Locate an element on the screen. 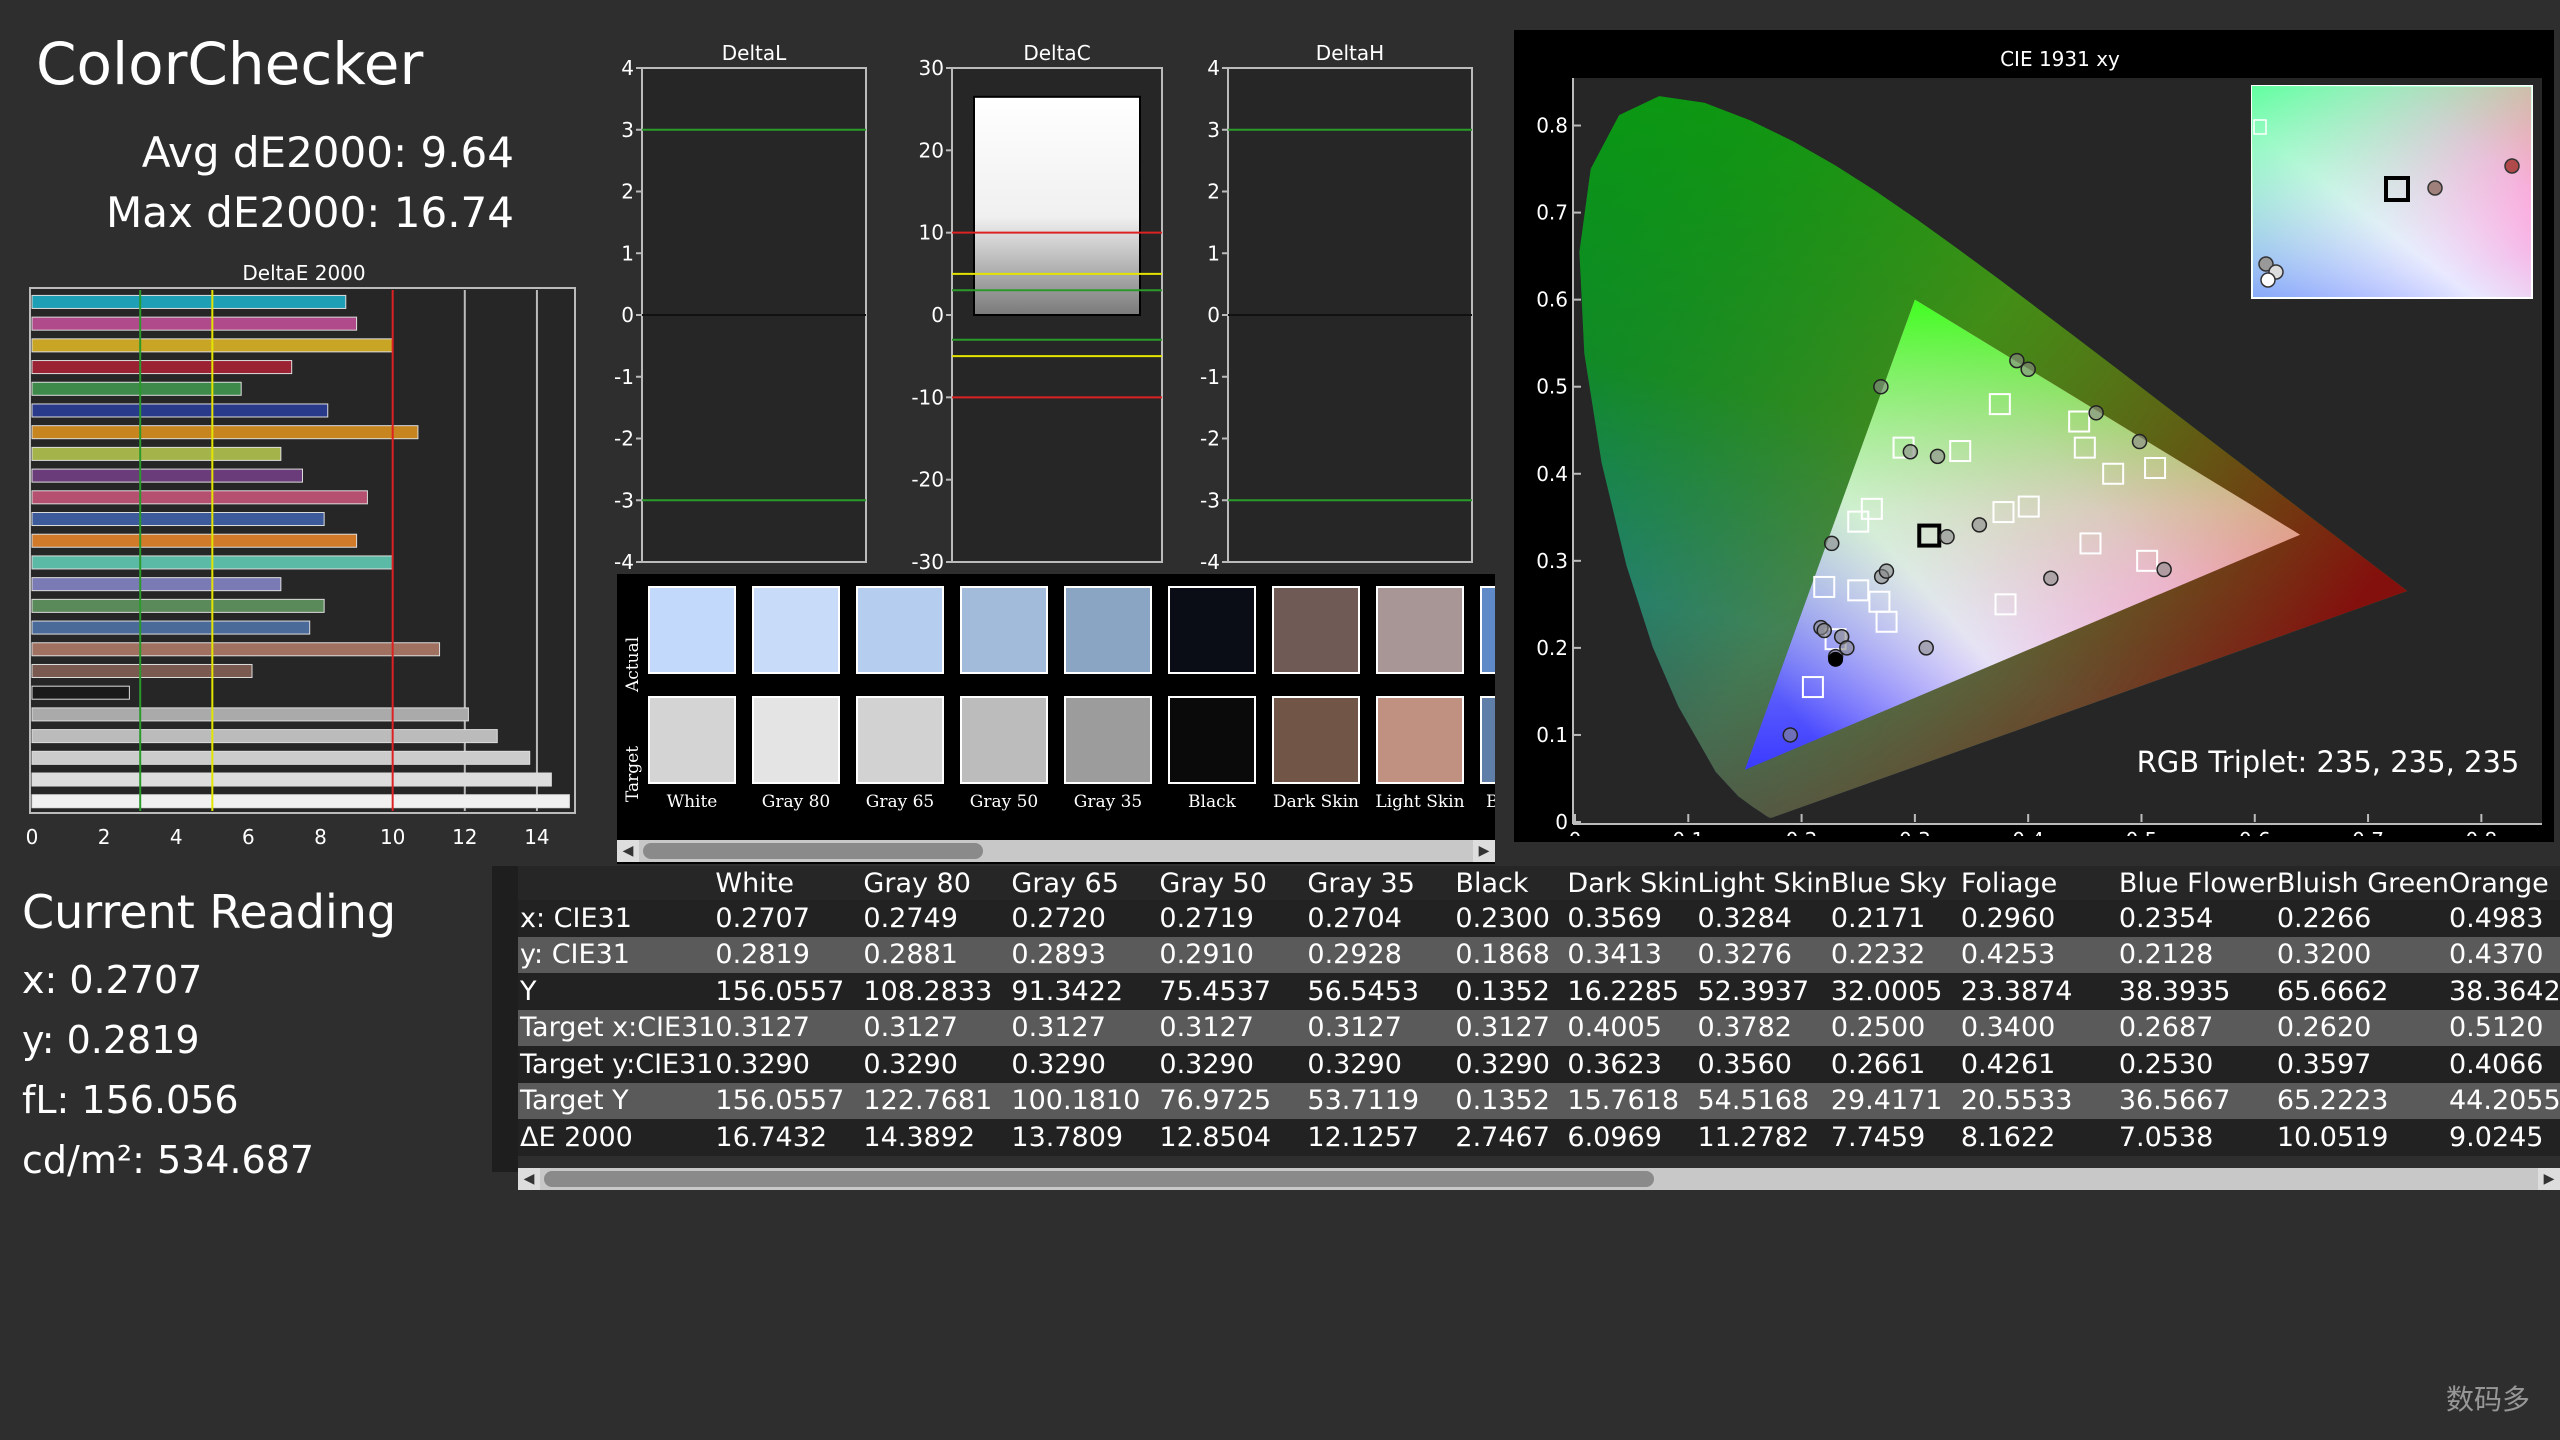 The height and width of the screenshot is (1440, 2560). row-label: ΔE 2000 is located at coordinates (617, 1137).